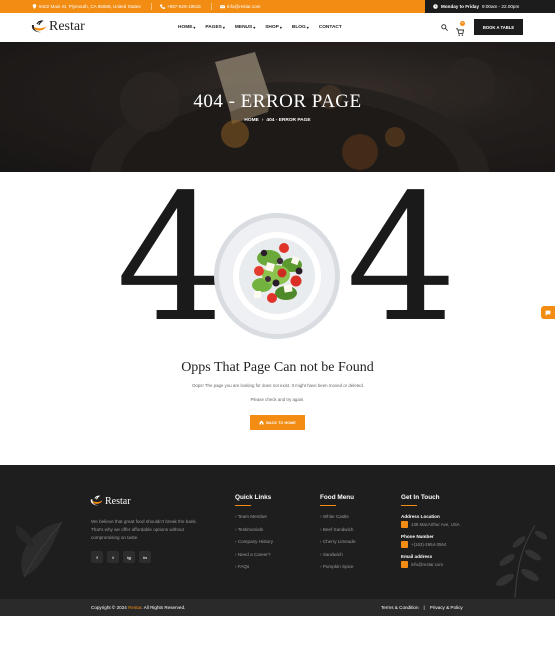  Describe the element at coordinates (240, 6) in the screenshot. I see `email-item: info@restar.com` at that location.